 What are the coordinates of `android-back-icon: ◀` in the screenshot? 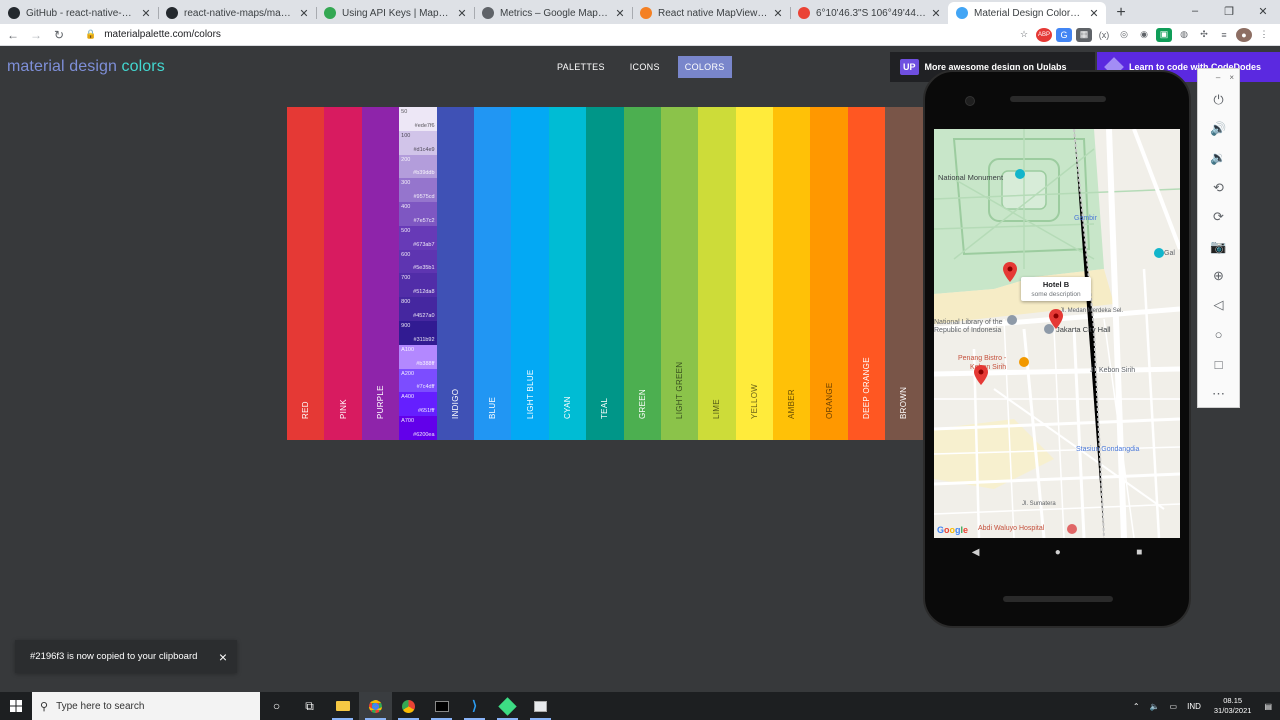 It's located at (976, 552).